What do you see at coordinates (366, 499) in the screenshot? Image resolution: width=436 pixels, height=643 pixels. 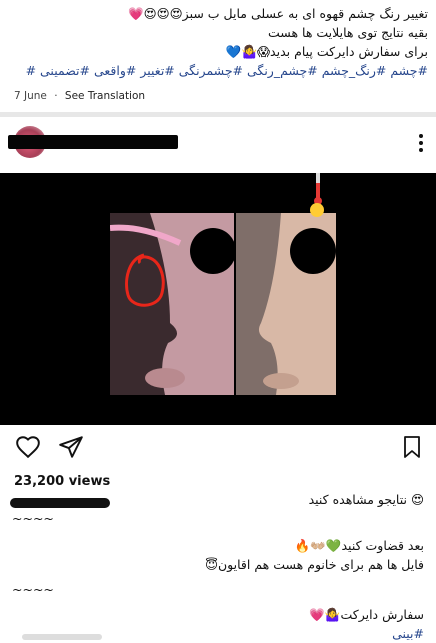 I see `caption-bottom-line-1: 😍 نتایجو مشاهده کنید` at bounding box center [366, 499].